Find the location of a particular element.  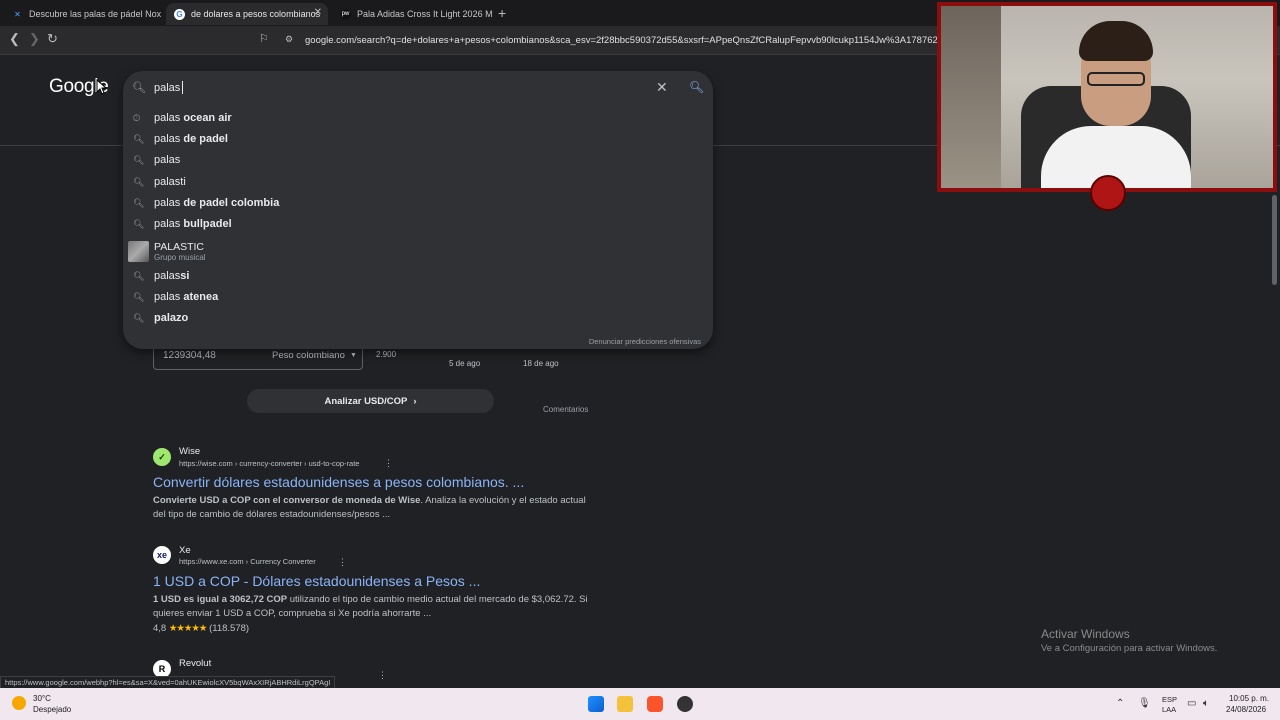

forward-arrow-icon: ❯ is located at coordinates (34, 39).